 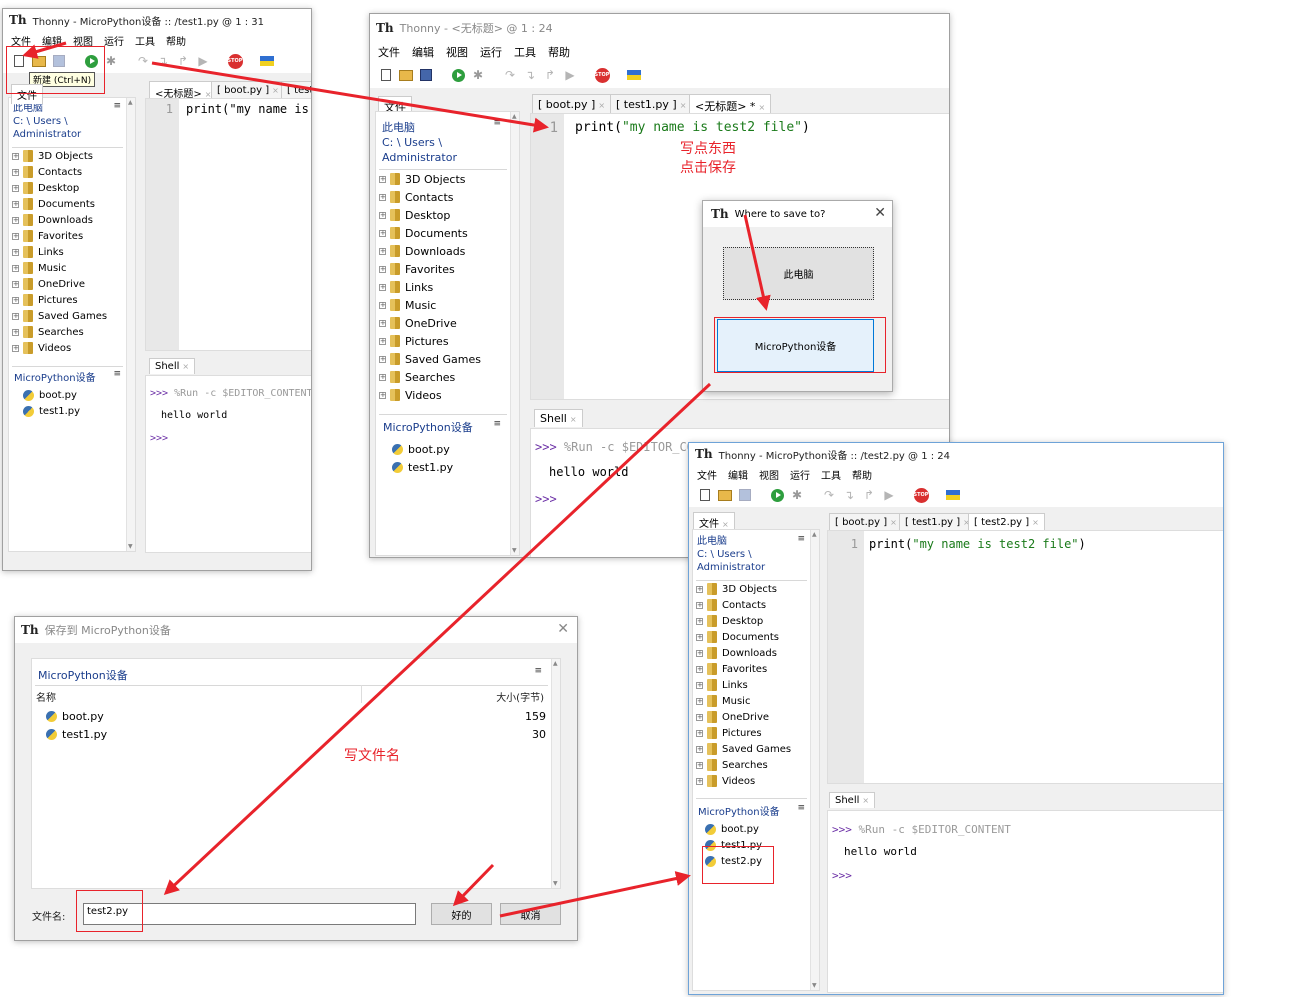 What do you see at coordinates (572, 104) in the screenshot?
I see `editor-tab-boot: [ boot.py ] ×` at bounding box center [572, 104].